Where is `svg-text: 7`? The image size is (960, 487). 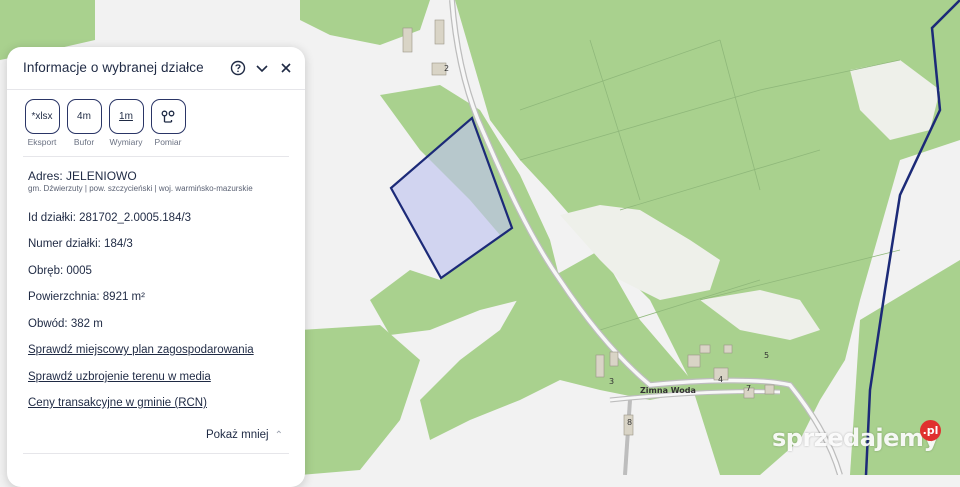
svg-text: 7 is located at coordinates (748, 388).